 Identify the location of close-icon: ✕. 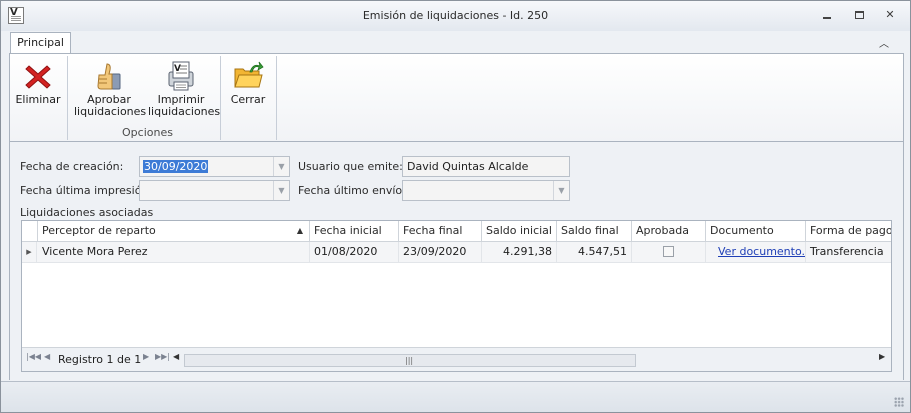
(890, 14).